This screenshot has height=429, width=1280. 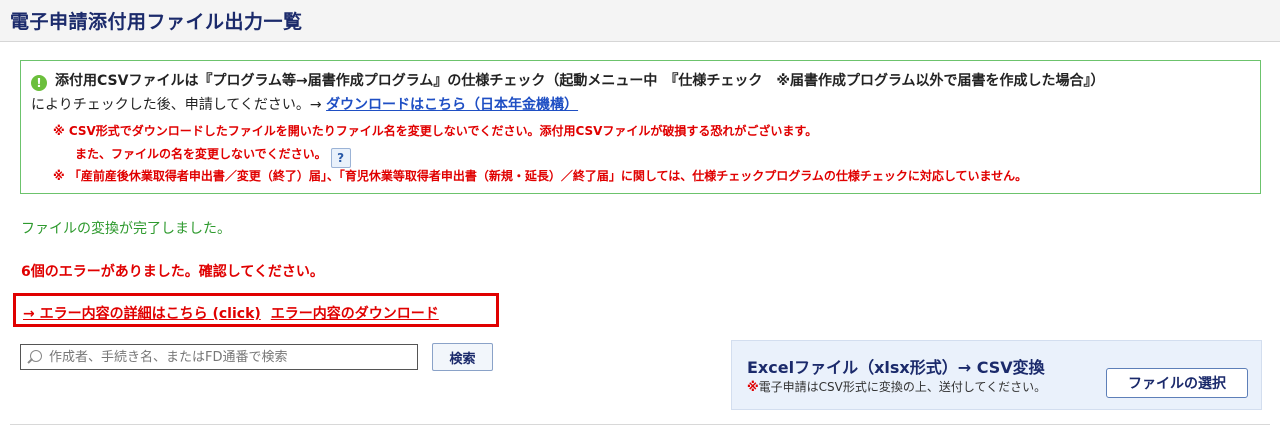 I want to click on error-count-message: 6個のエラーがありました。確認してください。, so click(x=172, y=272).